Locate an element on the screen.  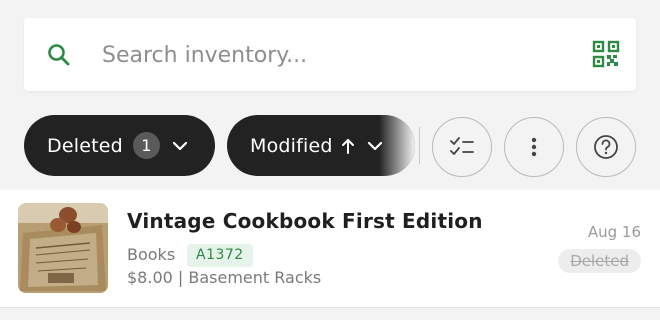
status-filter-chip: Deleted 1 is located at coordinates (119, 145).